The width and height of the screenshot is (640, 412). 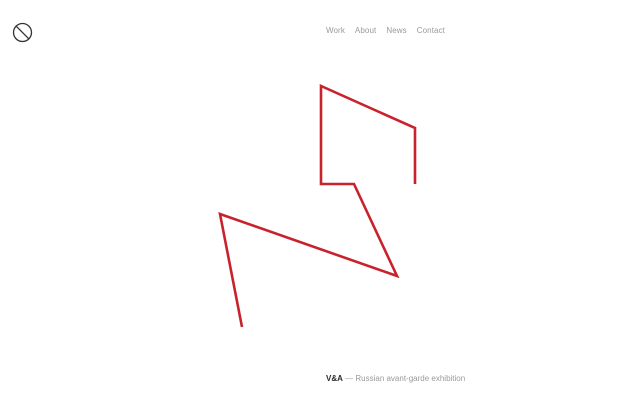 What do you see at coordinates (396, 31) in the screenshot?
I see `nav-news-link: News` at bounding box center [396, 31].